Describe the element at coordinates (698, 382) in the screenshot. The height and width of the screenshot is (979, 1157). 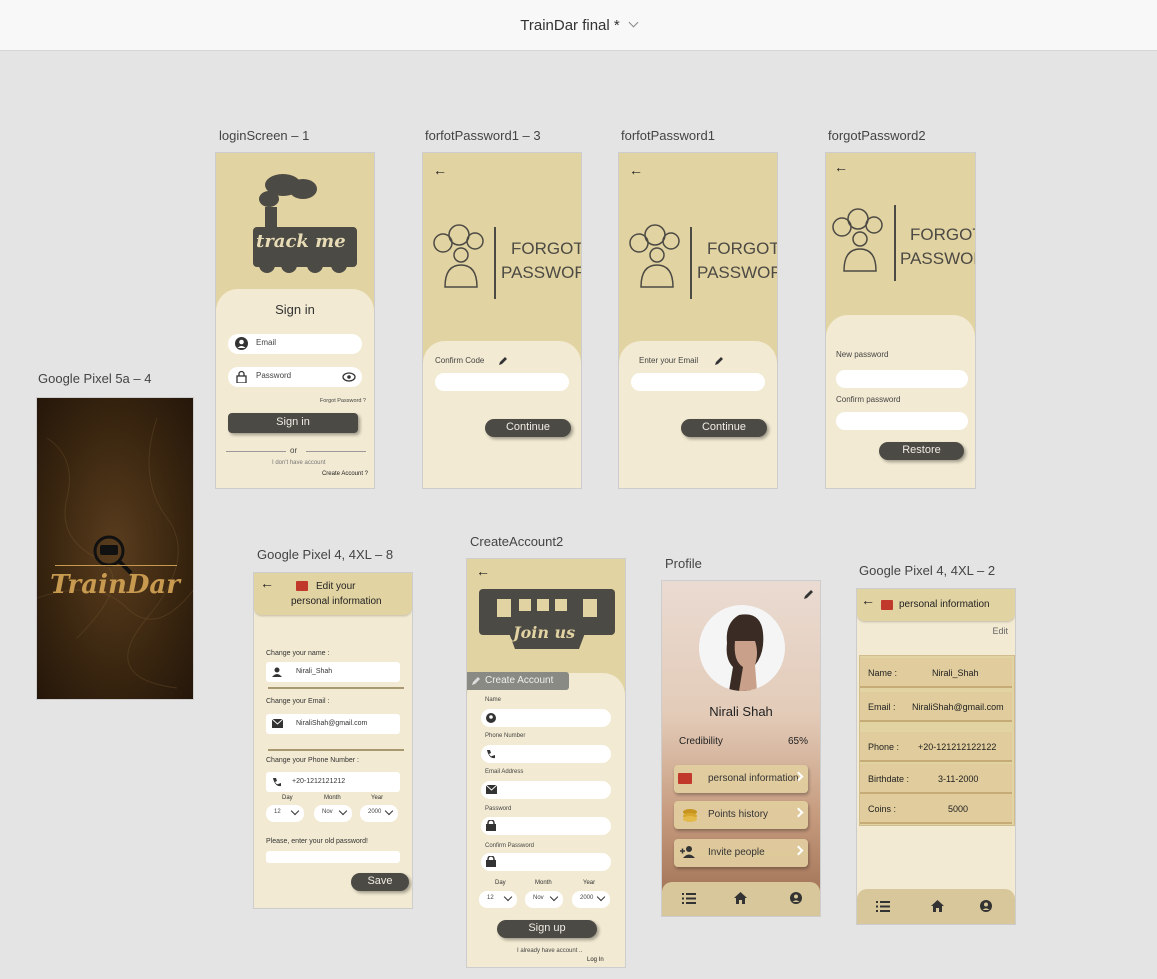
I see `email-input` at that location.